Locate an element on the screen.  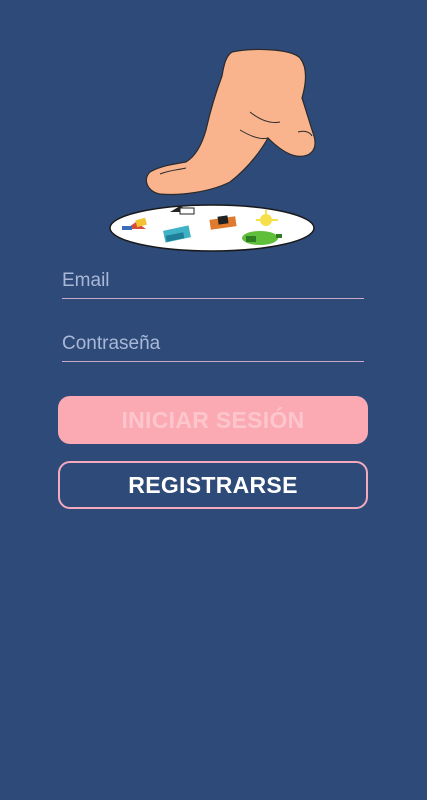
app-logo-icon is located at coordinates (212, 150).